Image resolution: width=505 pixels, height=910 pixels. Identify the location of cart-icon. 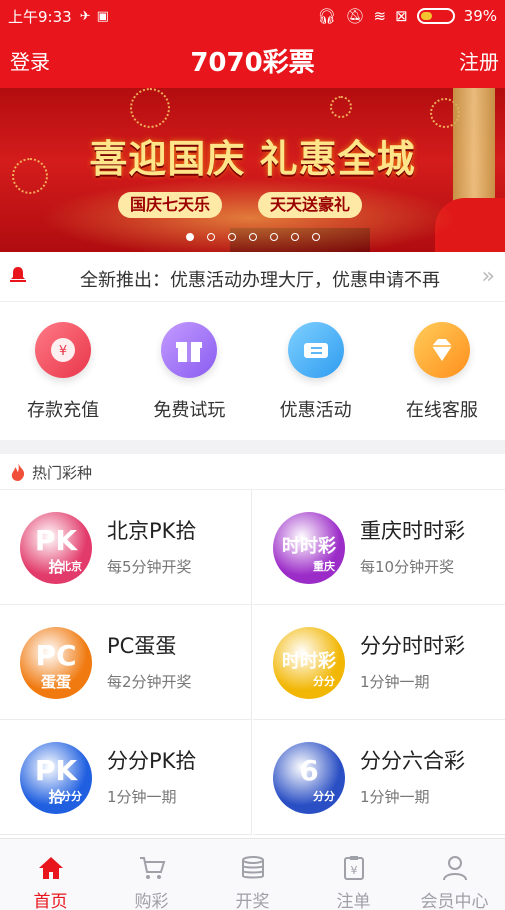
(151, 870).